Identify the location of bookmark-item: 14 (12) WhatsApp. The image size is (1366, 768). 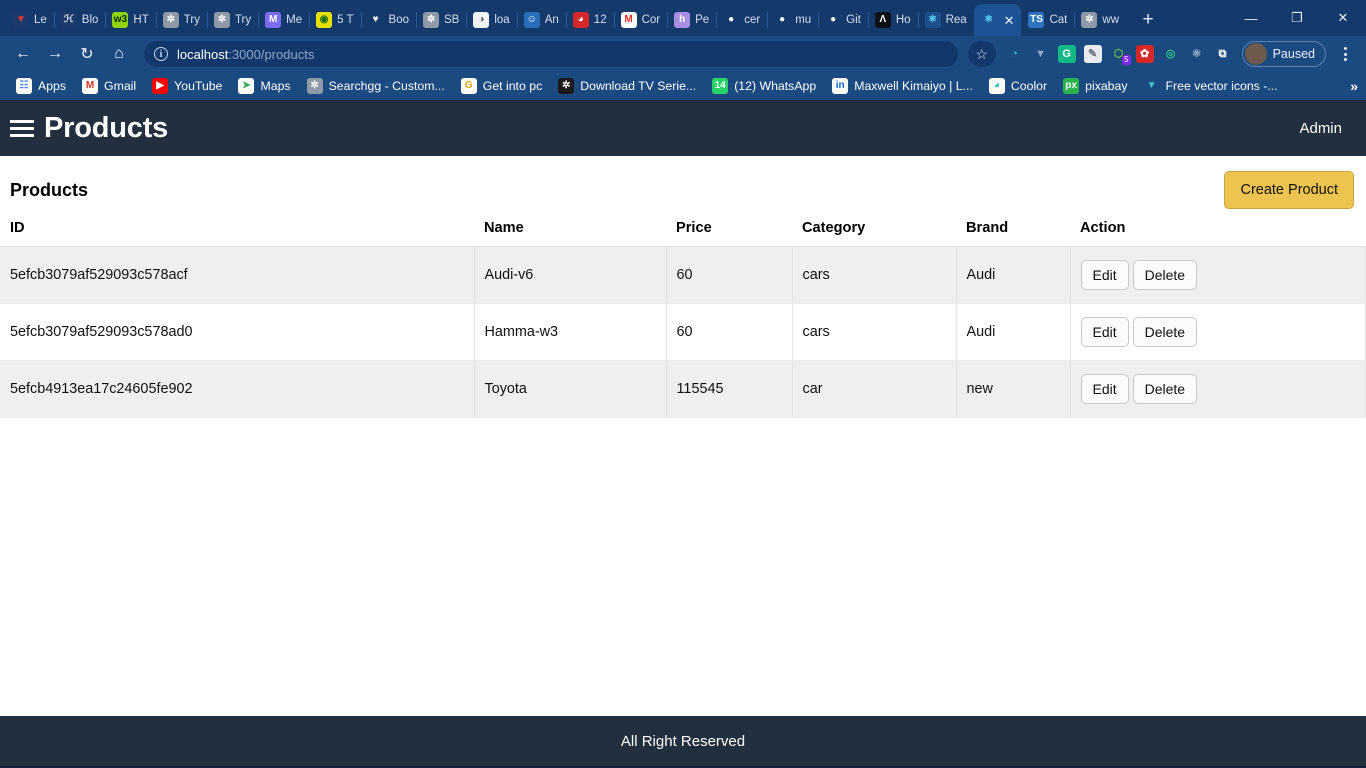
(764, 86).